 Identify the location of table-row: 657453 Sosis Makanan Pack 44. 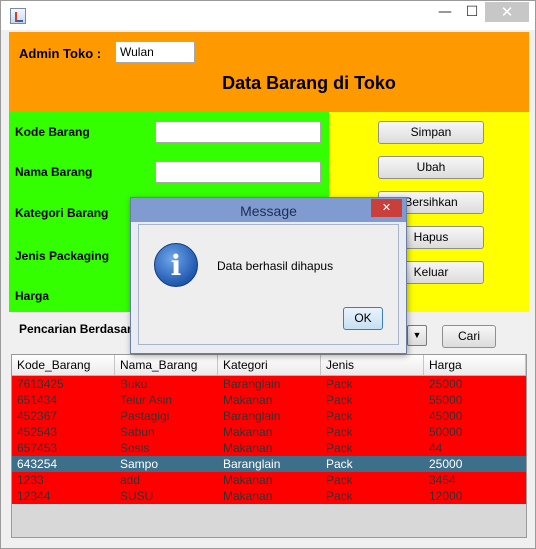
(269, 448).